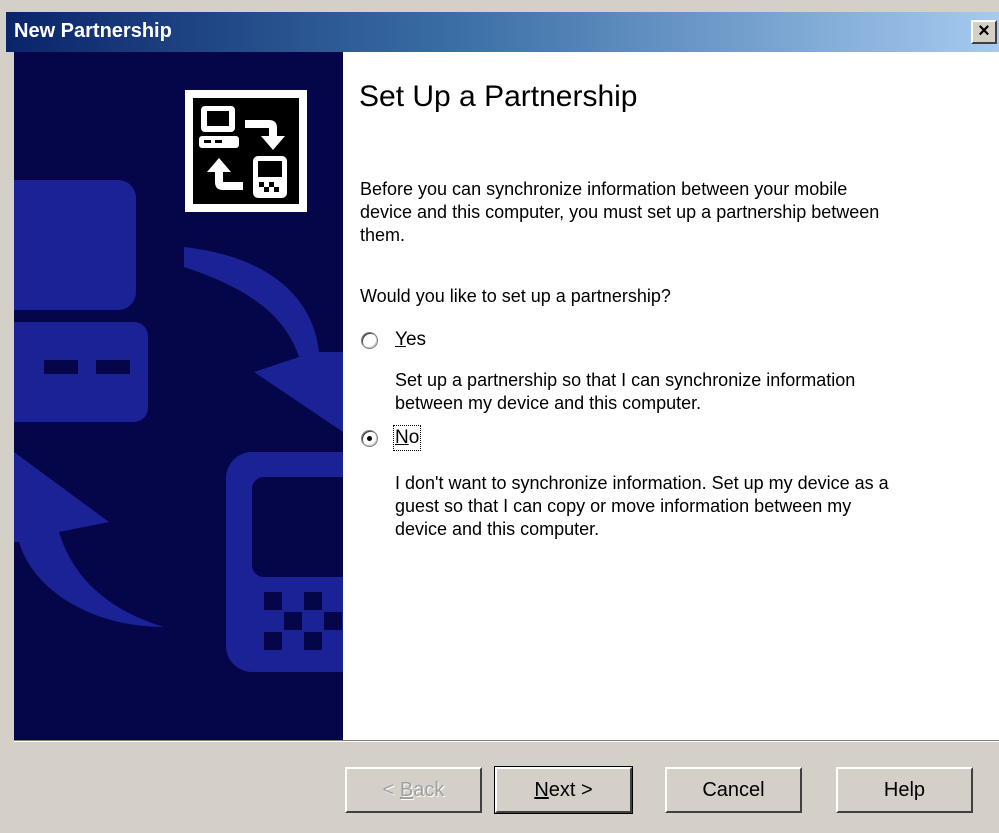 The height and width of the screenshot is (833, 999). Describe the element at coordinates (413, 790) in the screenshot. I see `back-button: < Back` at that location.